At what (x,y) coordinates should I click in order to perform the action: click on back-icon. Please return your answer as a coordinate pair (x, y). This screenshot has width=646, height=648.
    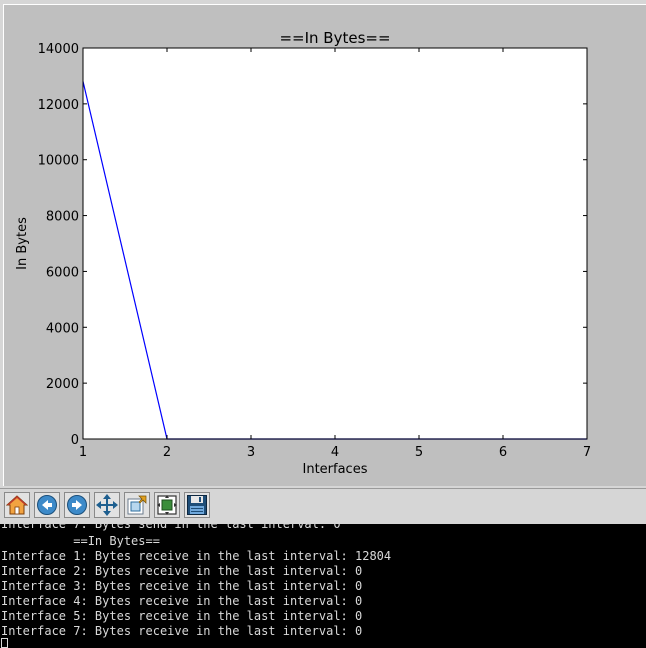
    Looking at the image, I should click on (47, 505).